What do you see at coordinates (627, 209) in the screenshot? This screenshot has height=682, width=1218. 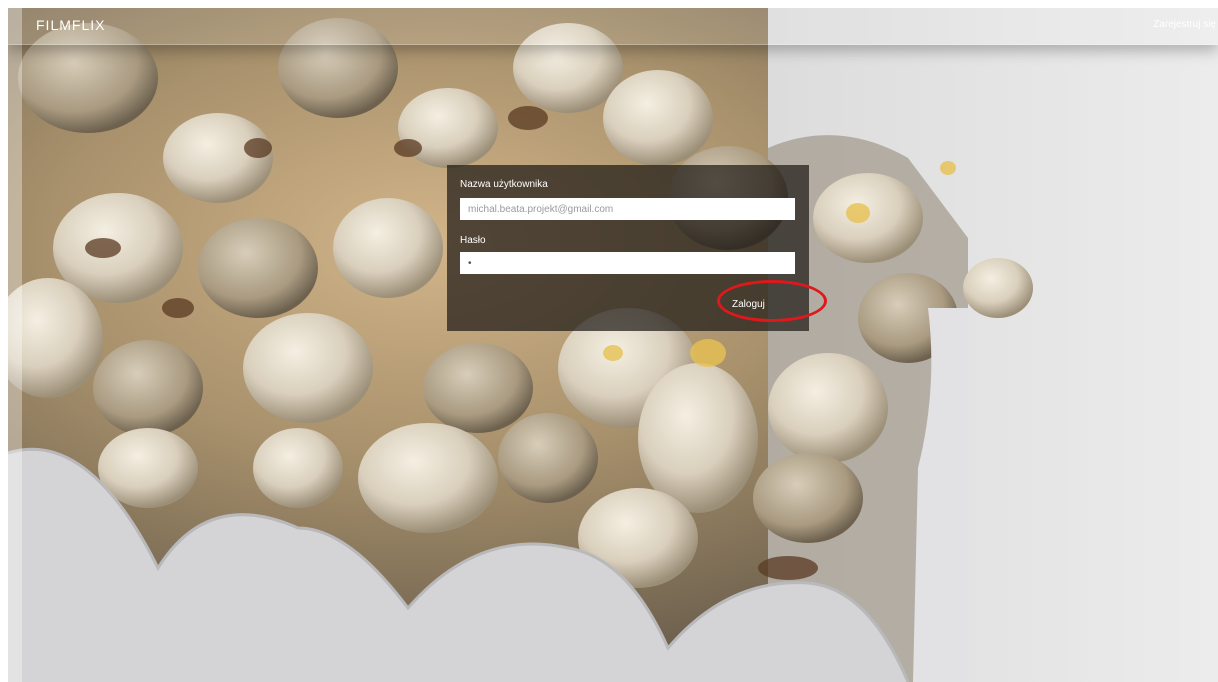 I see `username-input` at bounding box center [627, 209].